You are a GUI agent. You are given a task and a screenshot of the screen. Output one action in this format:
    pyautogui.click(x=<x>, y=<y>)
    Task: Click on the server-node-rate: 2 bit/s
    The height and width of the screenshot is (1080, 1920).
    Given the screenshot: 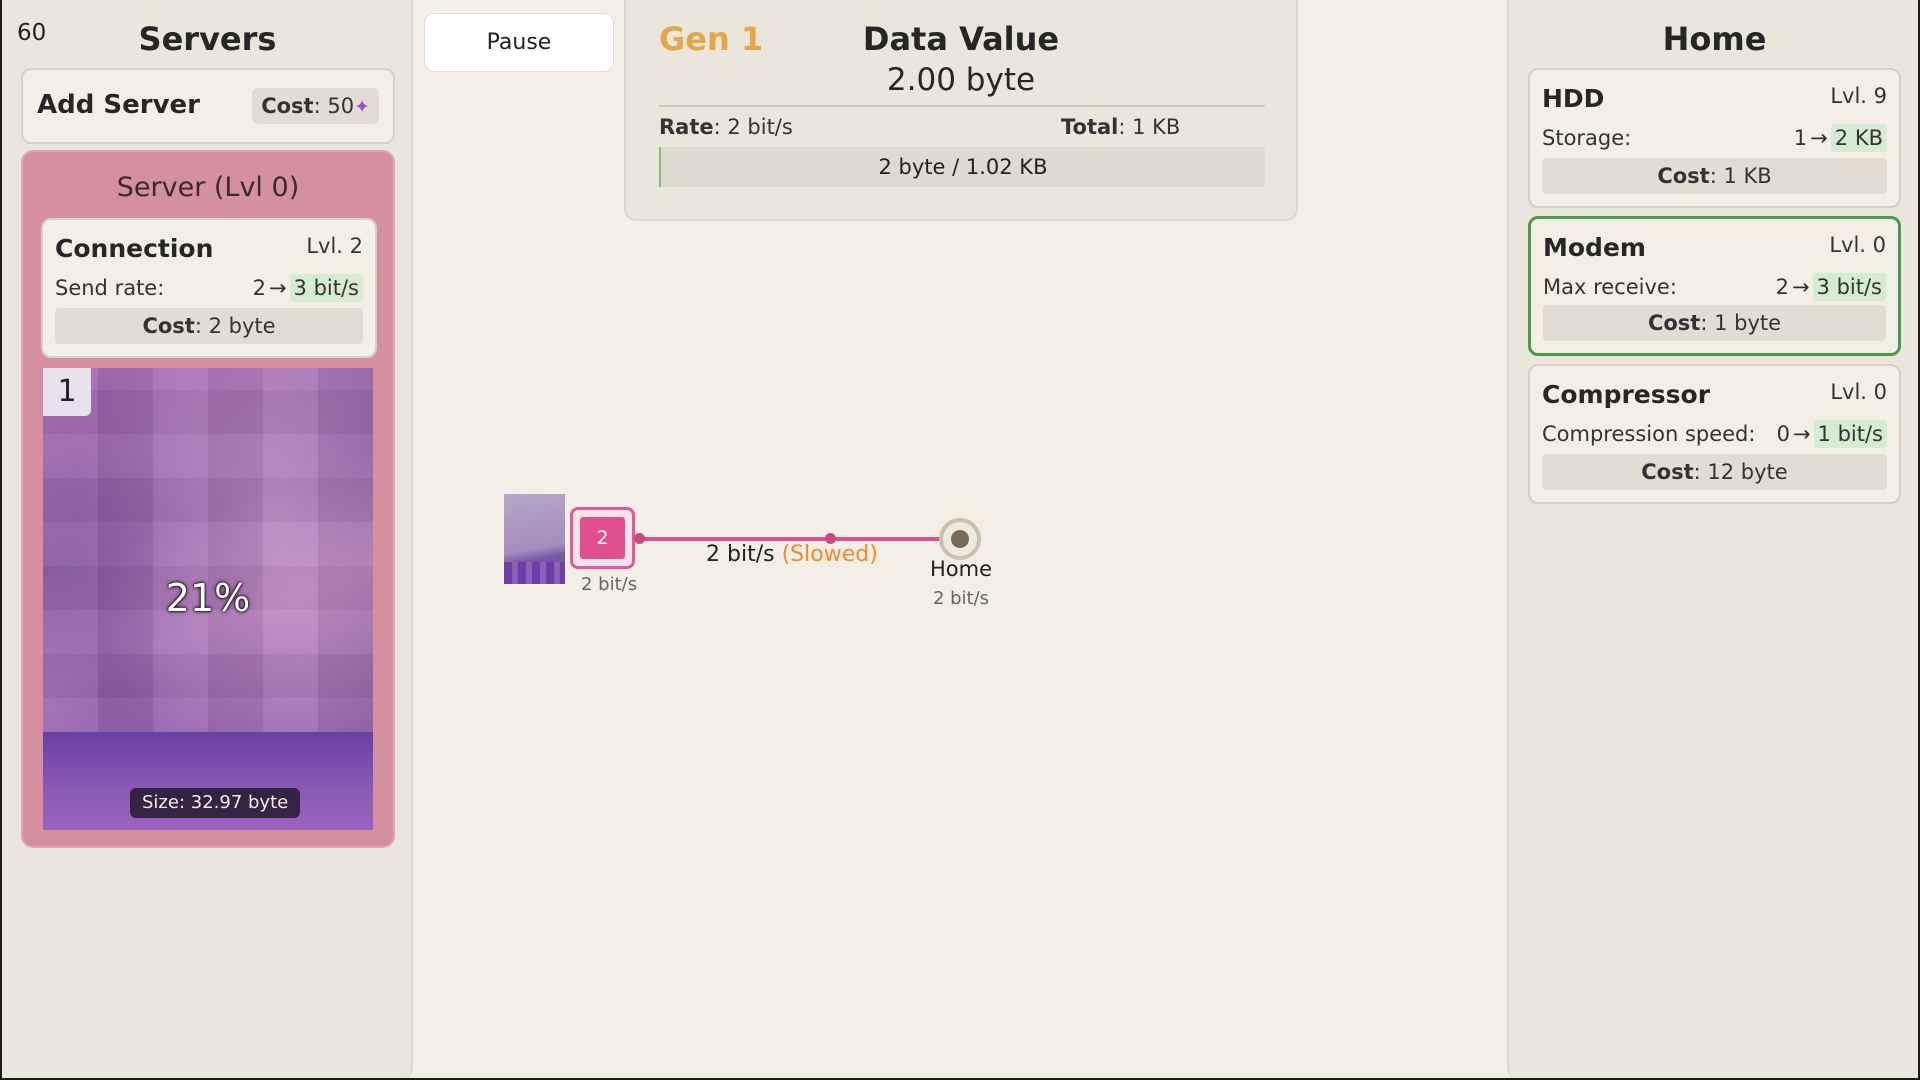 What is the action you would take?
    pyautogui.click(x=609, y=584)
    